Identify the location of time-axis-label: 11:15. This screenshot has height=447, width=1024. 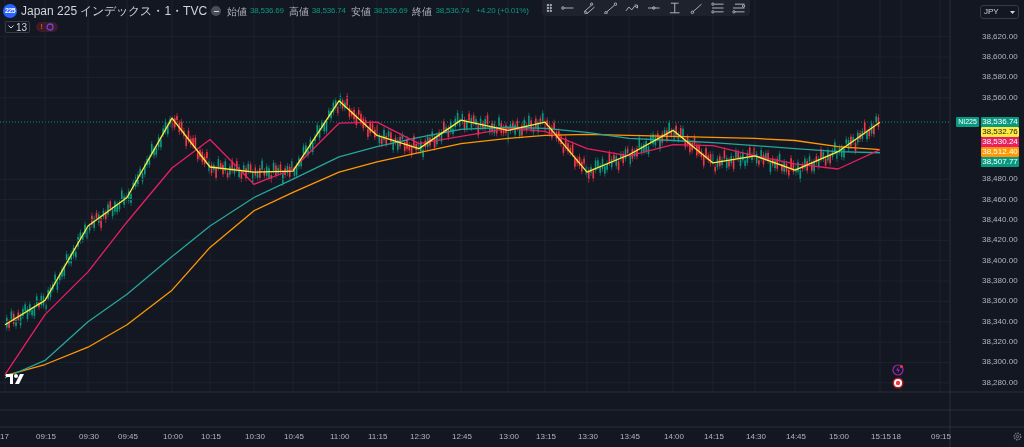
(378, 437).